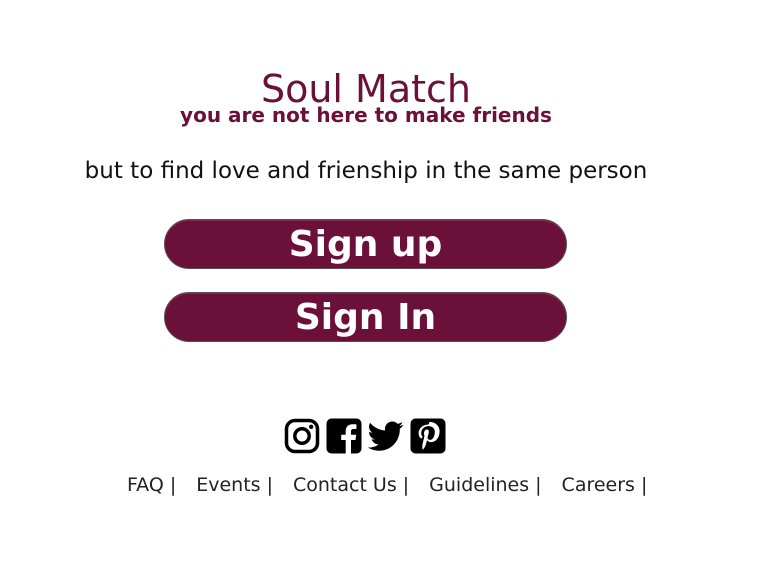 The image size is (765, 573). Describe the element at coordinates (365, 436) in the screenshot. I see `social-links` at that location.